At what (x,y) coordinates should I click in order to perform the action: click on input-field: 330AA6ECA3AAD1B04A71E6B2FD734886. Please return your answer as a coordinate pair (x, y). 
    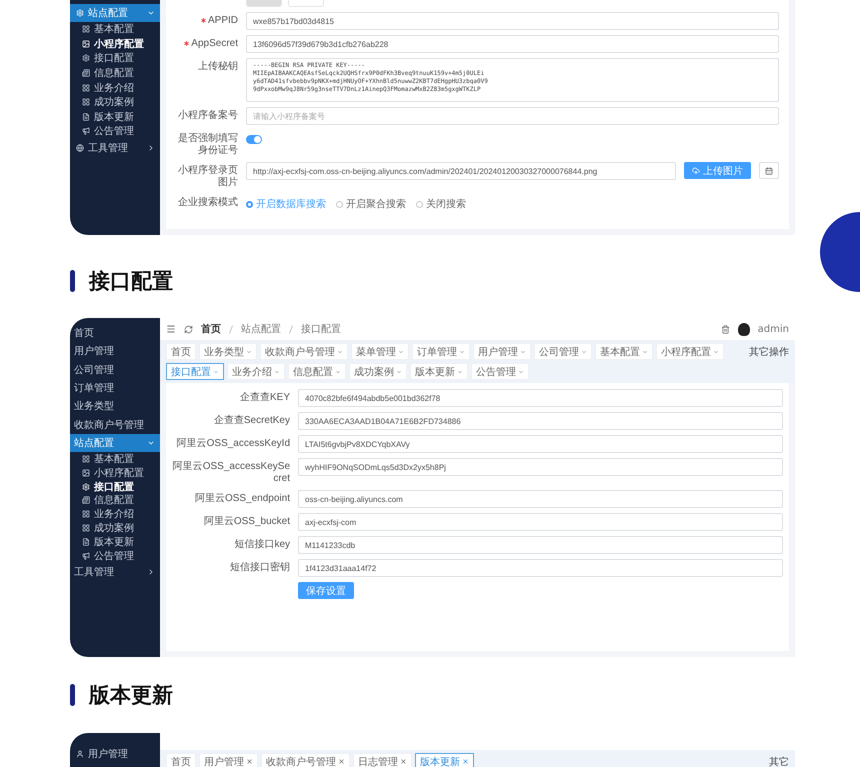
    Looking at the image, I should click on (540, 421).